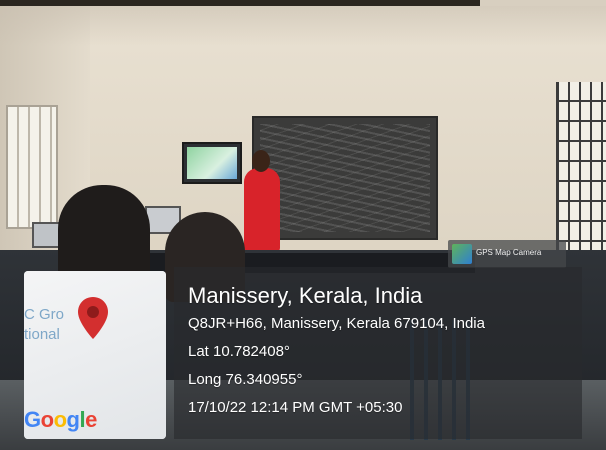 Image resolution: width=606 pixels, height=450 pixels. I want to click on ceiling-shade, so click(303, 26).